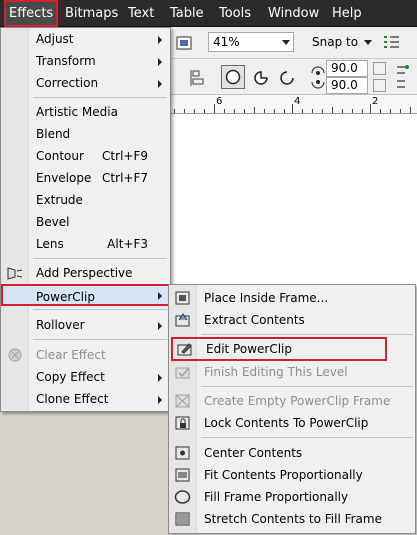 Image resolution: width=417 pixels, height=535 pixels. What do you see at coordinates (292, 497) in the screenshot?
I see `menu-item-fill-frame: Fill Frame Proportionally` at bounding box center [292, 497].